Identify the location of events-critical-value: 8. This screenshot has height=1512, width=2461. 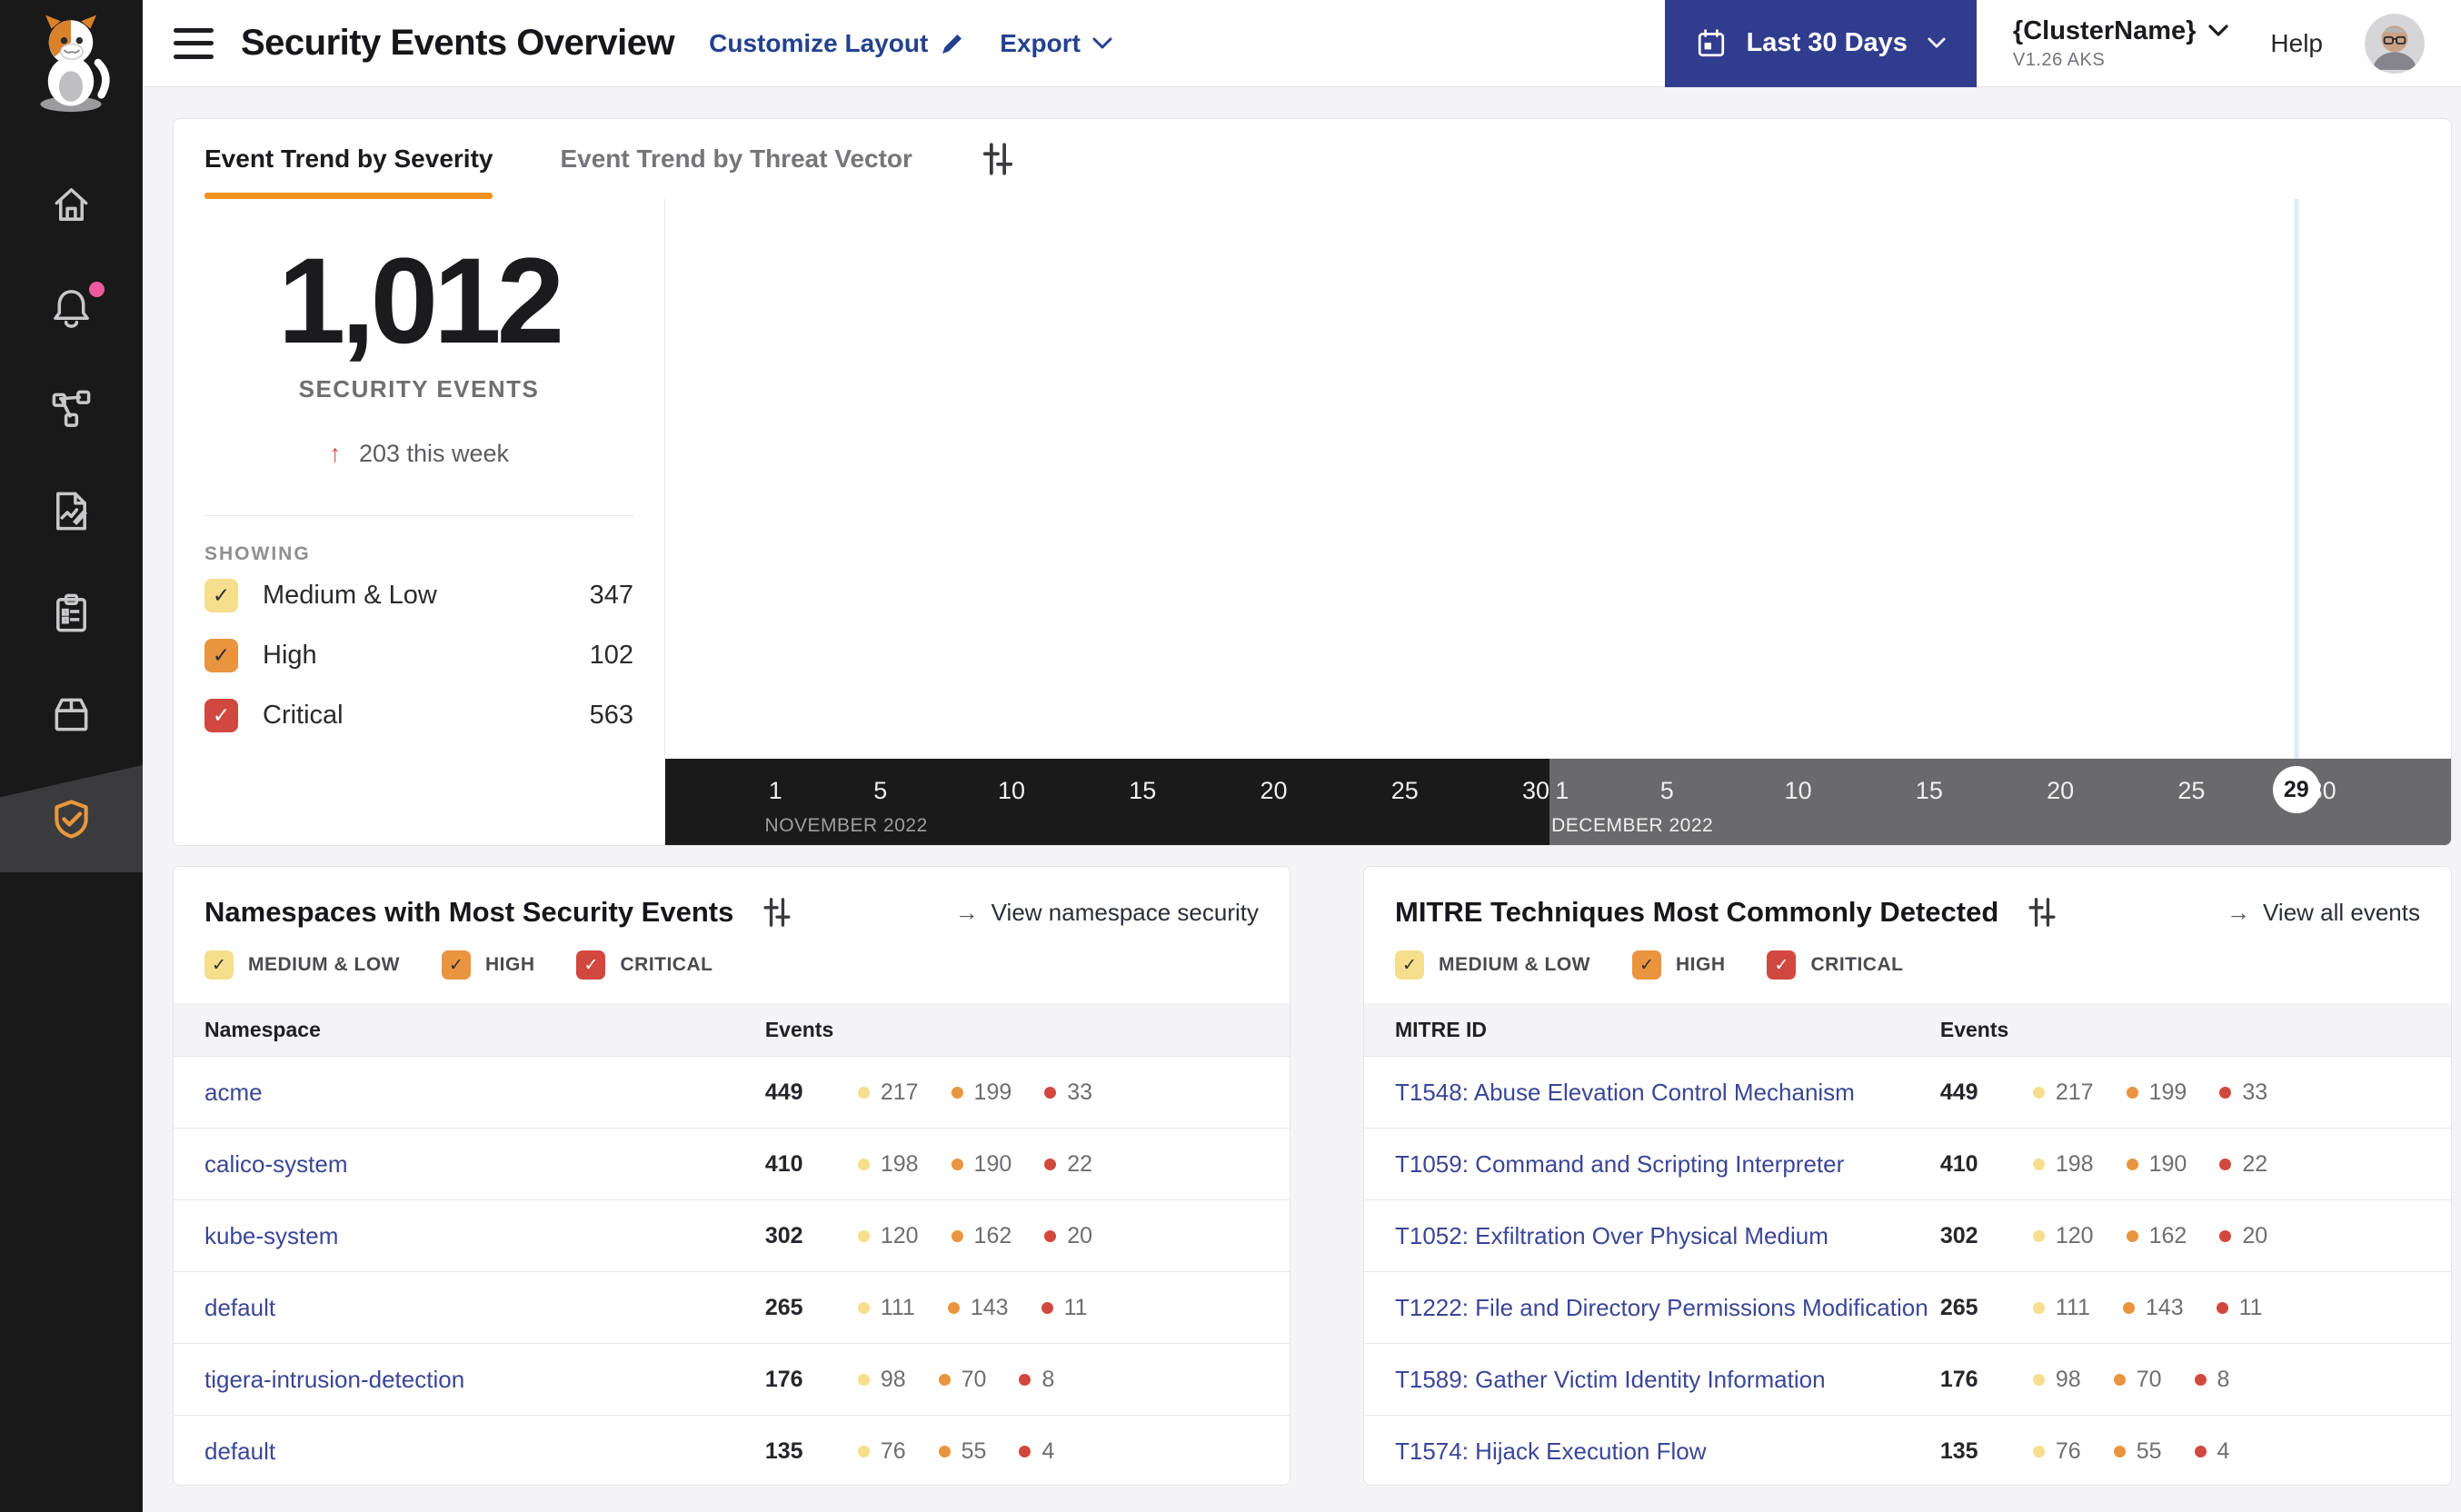
(1048, 1379).